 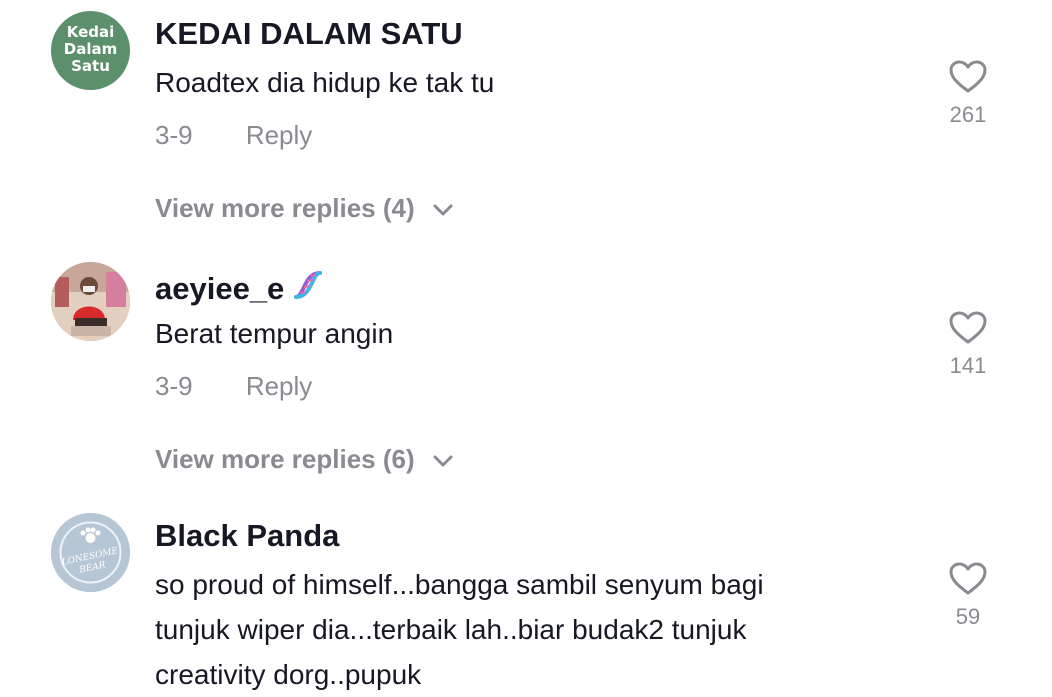 What do you see at coordinates (288, 674) in the screenshot?
I see `comment-text-line: creativity dorg..pupuk` at bounding box center [288, 674].